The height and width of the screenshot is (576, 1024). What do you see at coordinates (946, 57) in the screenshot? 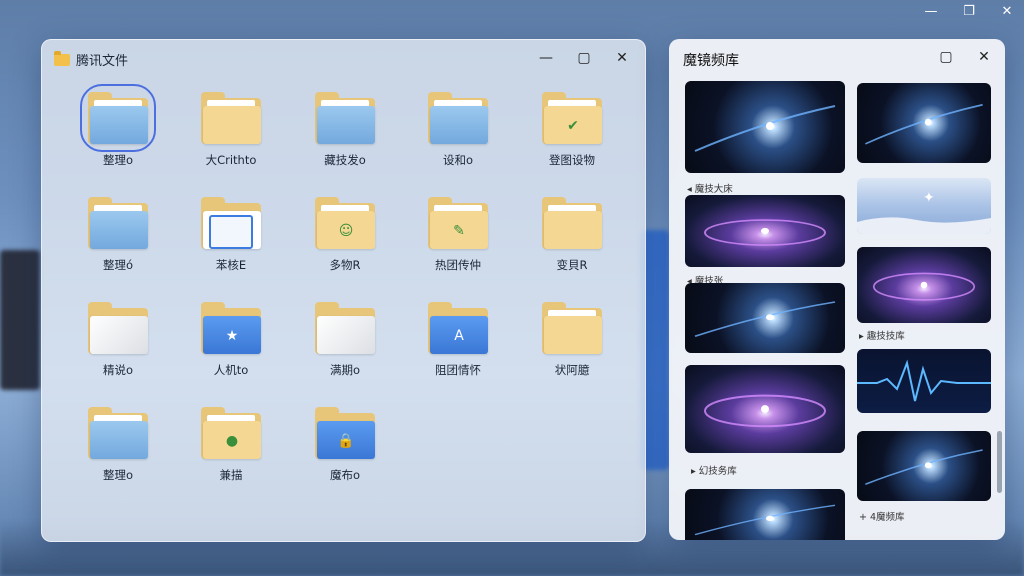
I see `gallery-maximize-button: ▢` at bounding box center [946, 57].